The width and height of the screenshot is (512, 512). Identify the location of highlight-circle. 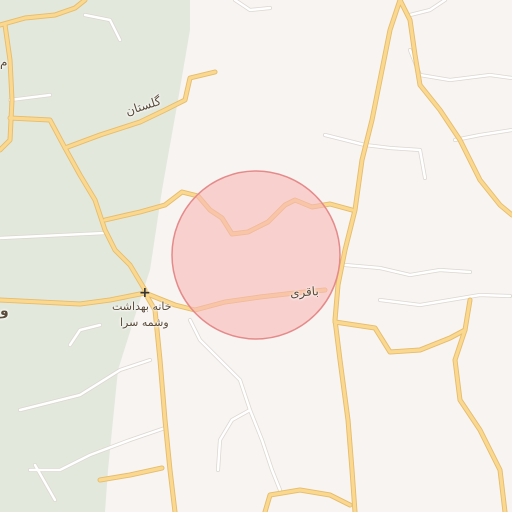
(256, 255).